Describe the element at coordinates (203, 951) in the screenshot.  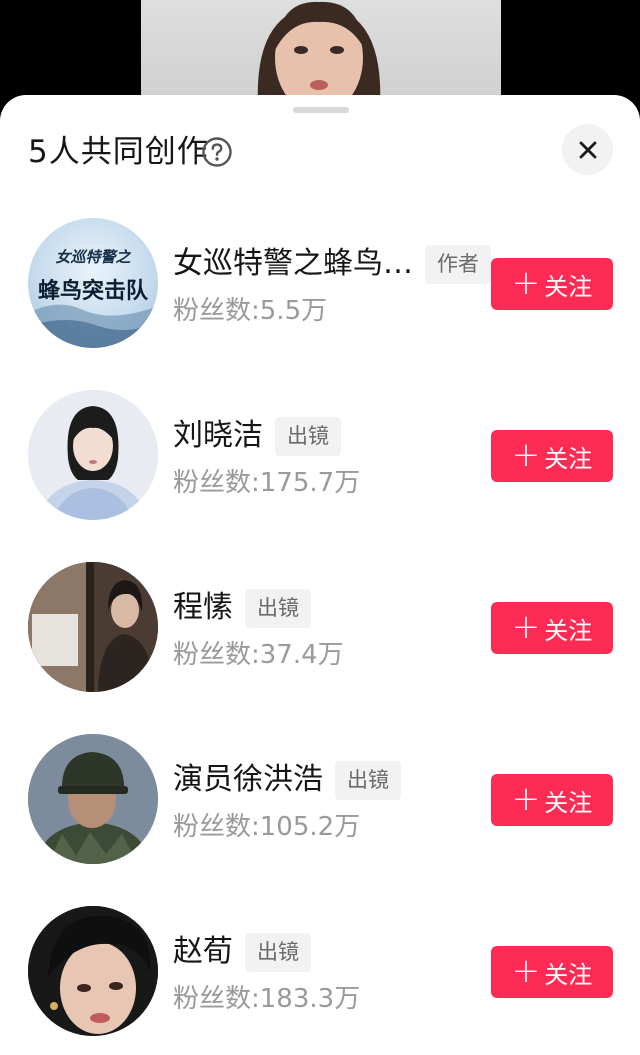
I see `creator-name: 赵荀` at that location.